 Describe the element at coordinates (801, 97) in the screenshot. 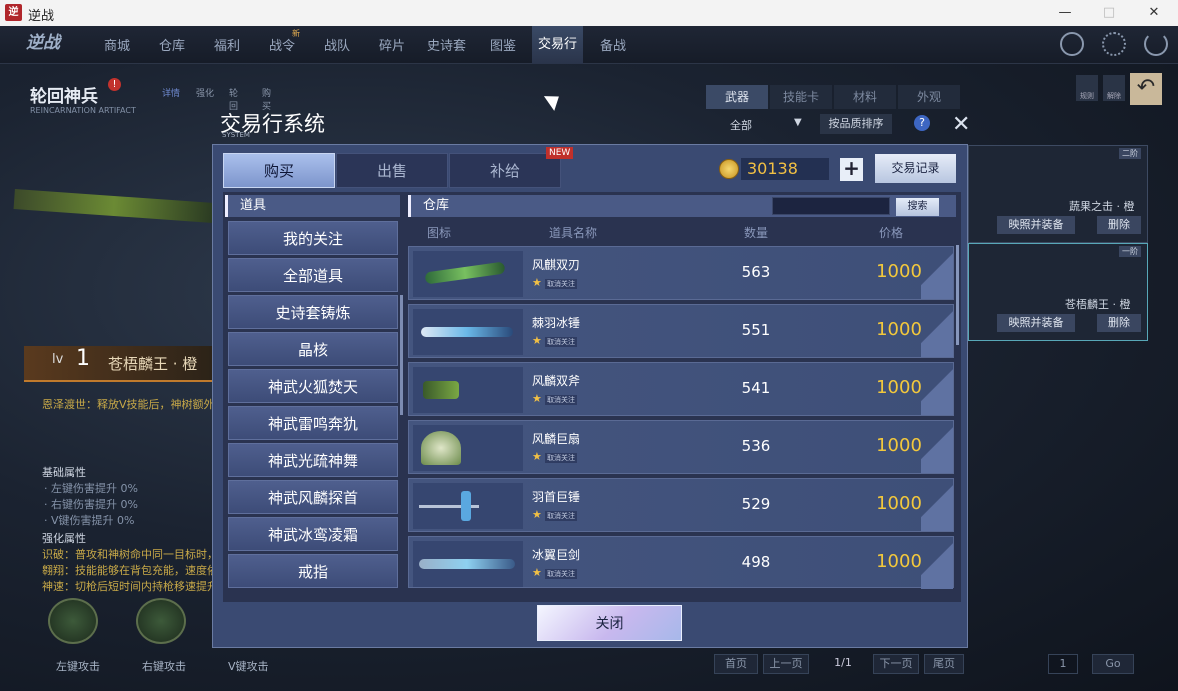

I see `tab-skill-cards: 技能卡` at that location.